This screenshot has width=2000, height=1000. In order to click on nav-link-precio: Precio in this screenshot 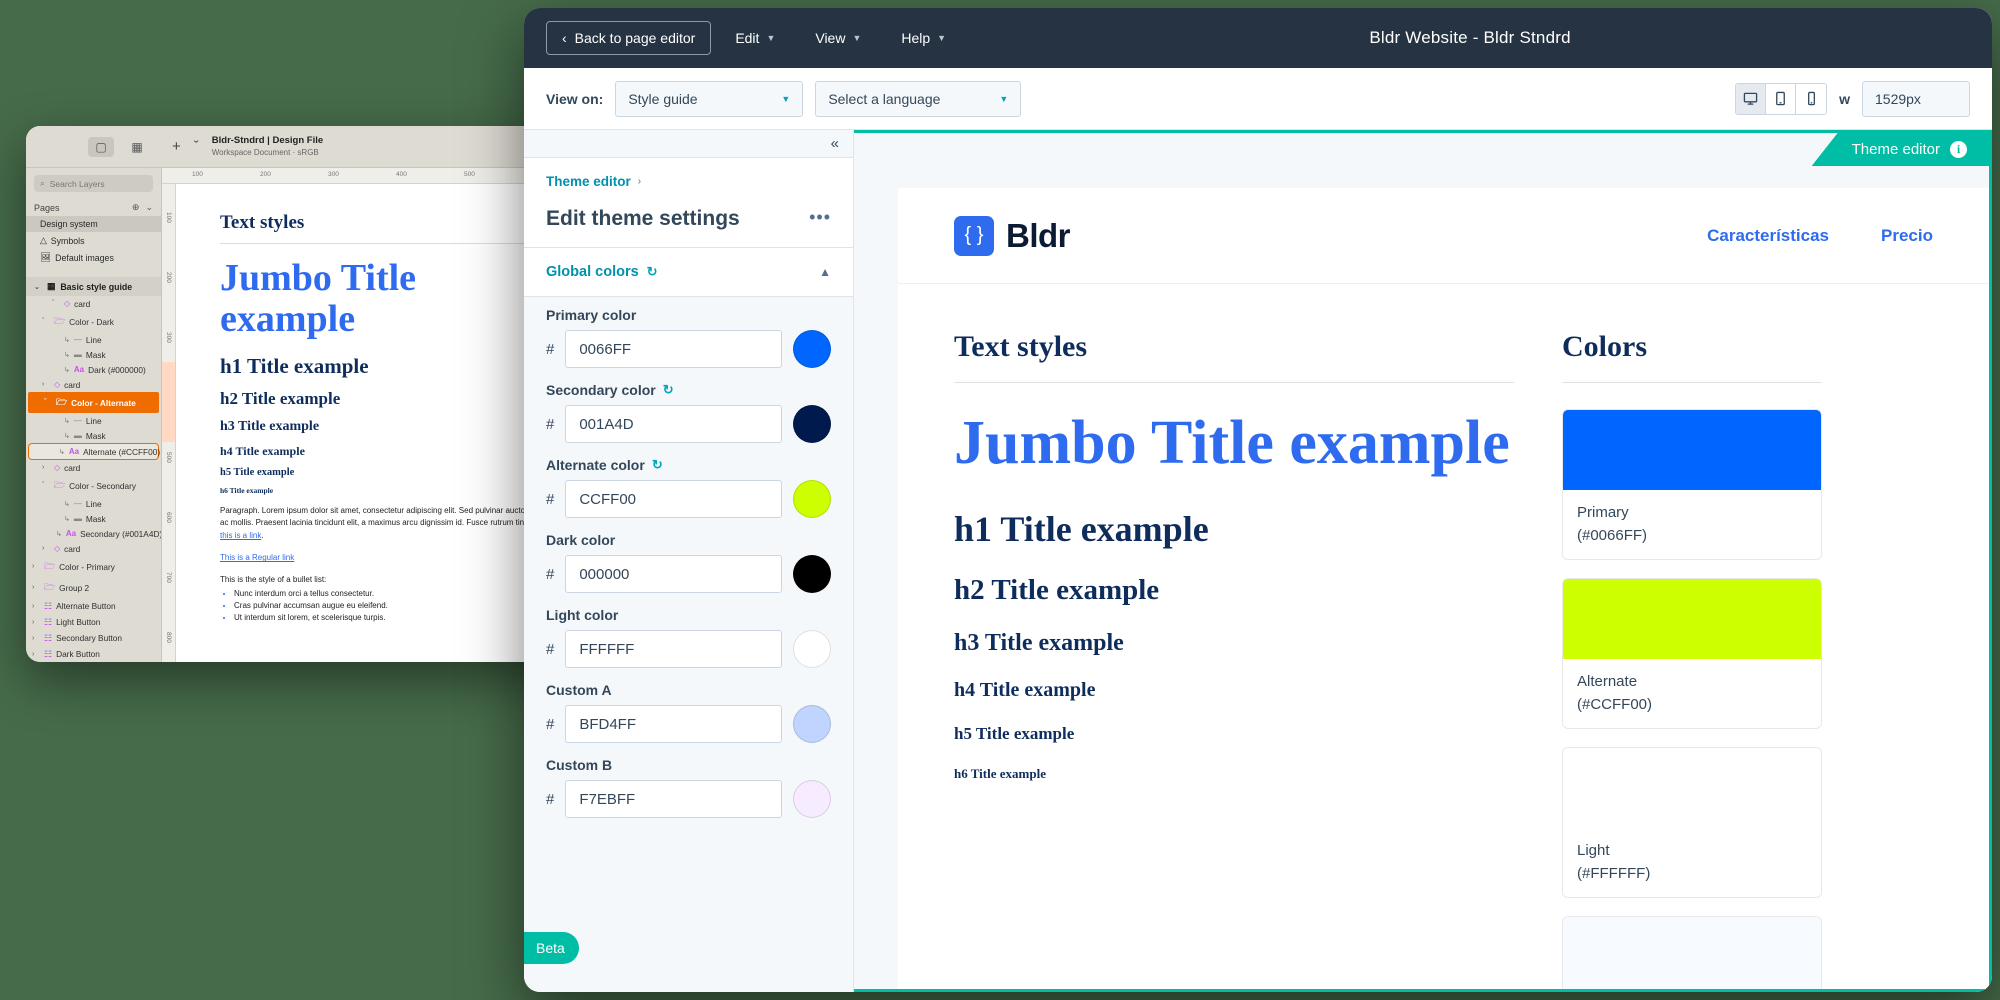, I will do `click(1907, 236)`.